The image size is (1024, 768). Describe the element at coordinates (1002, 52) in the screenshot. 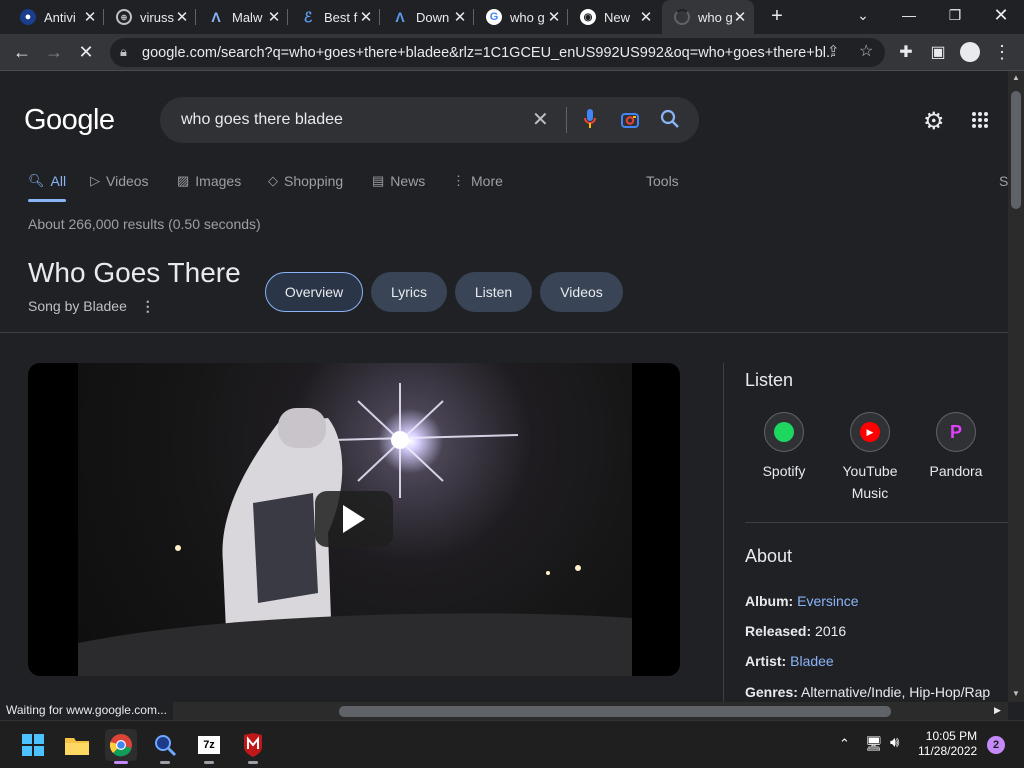

I see `chrome-menu-icon: ⋮` at that location.